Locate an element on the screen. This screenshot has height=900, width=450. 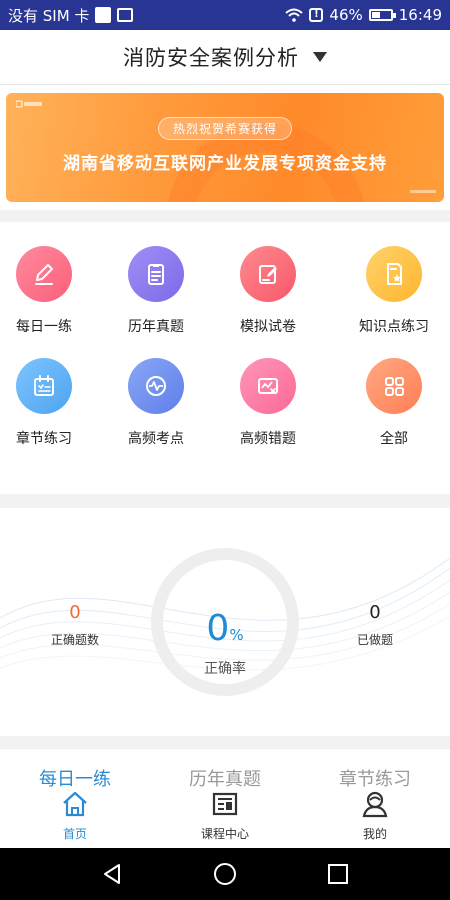
grid-item-frequent-points: 高频考点 is located at coordinates (156, 403).